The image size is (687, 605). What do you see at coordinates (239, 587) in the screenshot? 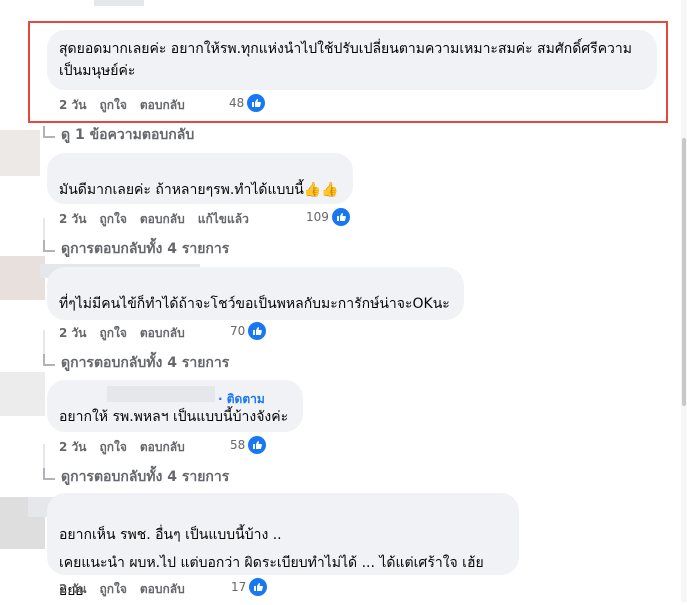
I see `reaction-number: 17` at bounding box center [239, 587].